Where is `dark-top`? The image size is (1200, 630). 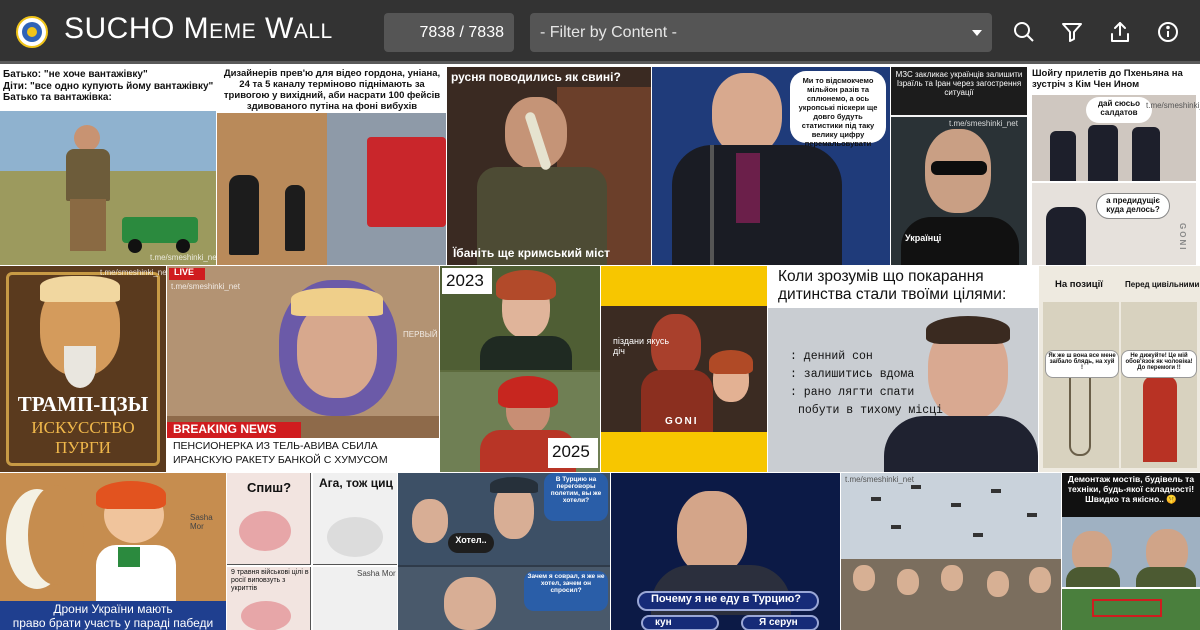 dark-top is located at coordinates (526, 353).